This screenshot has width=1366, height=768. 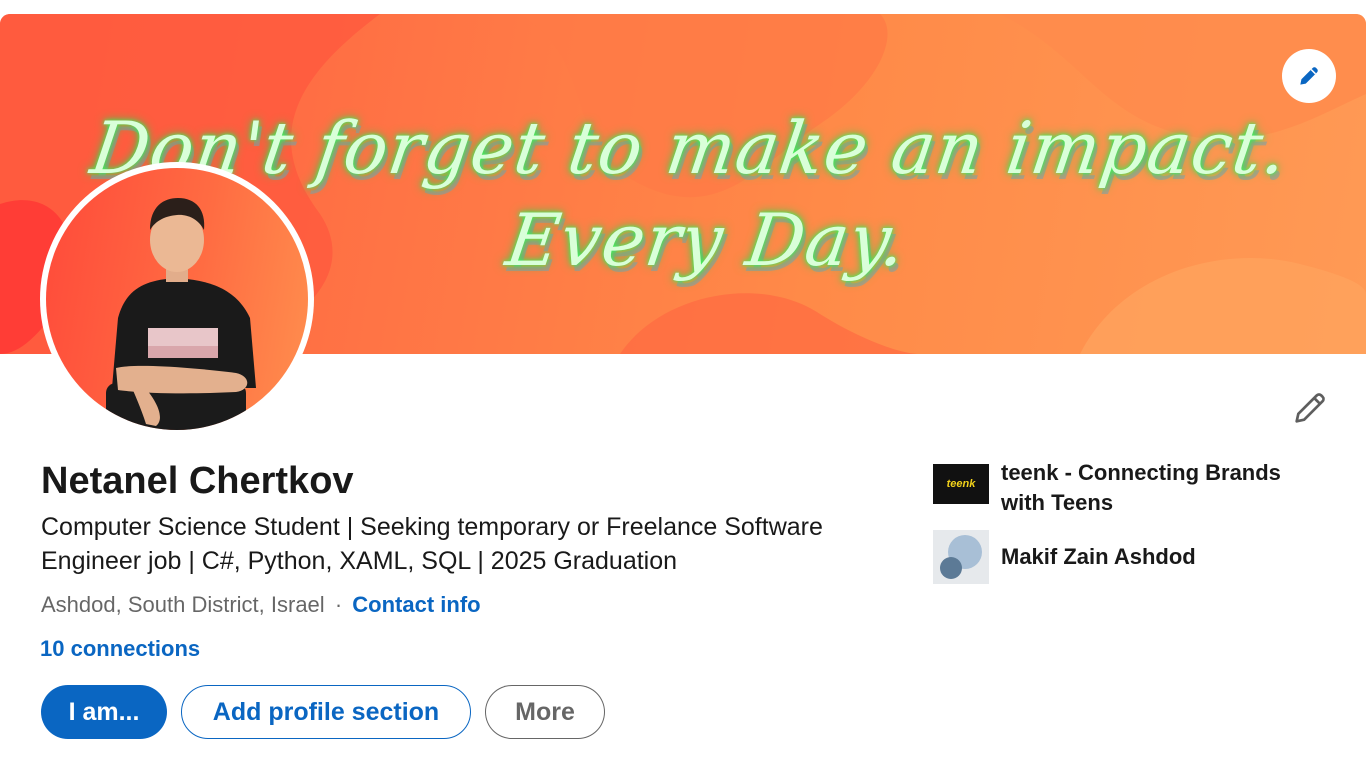 What do you see at coordinates (1141, 487) in the screenshot?
I see `affiliation-name: teenk - Connecting Brands with Teens` at bounding box center [1141, 487].